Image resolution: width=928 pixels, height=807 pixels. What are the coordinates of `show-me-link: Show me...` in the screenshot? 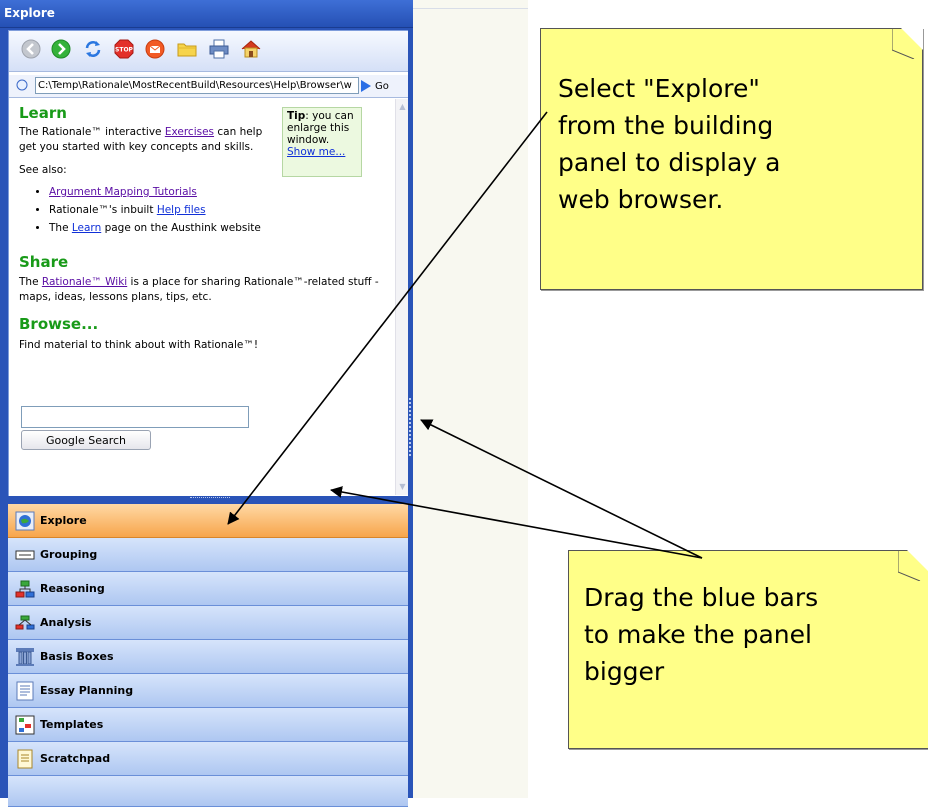 It's located at (316, 152).